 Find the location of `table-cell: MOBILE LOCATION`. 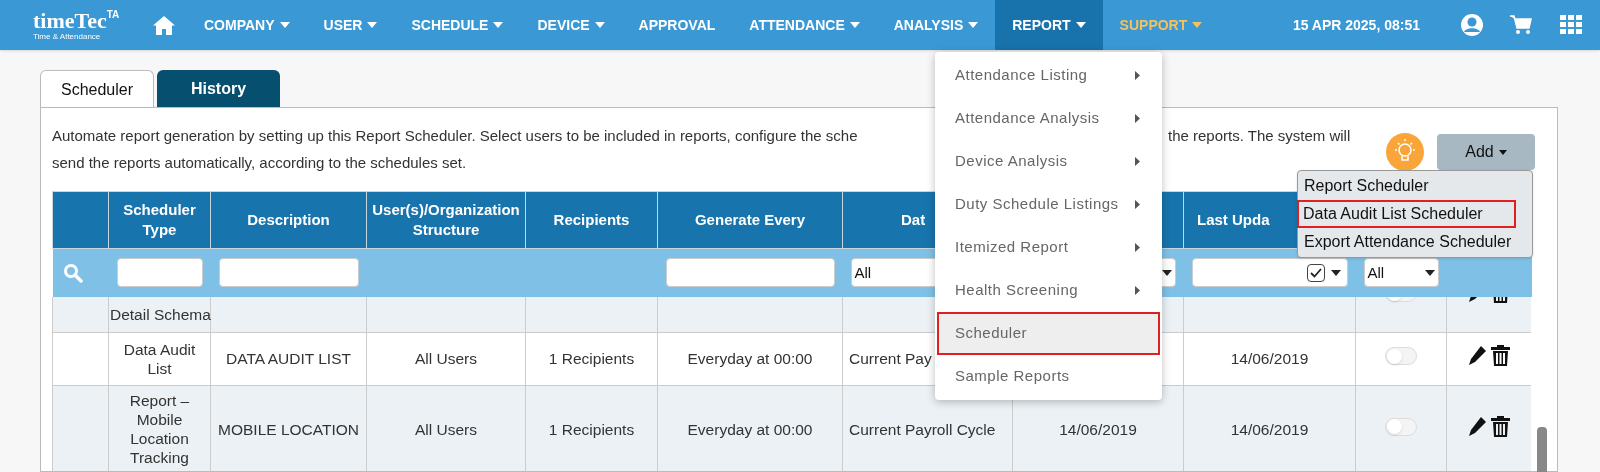

table-cell: MOBILE LOCATION is located at coordinates (288, 429).